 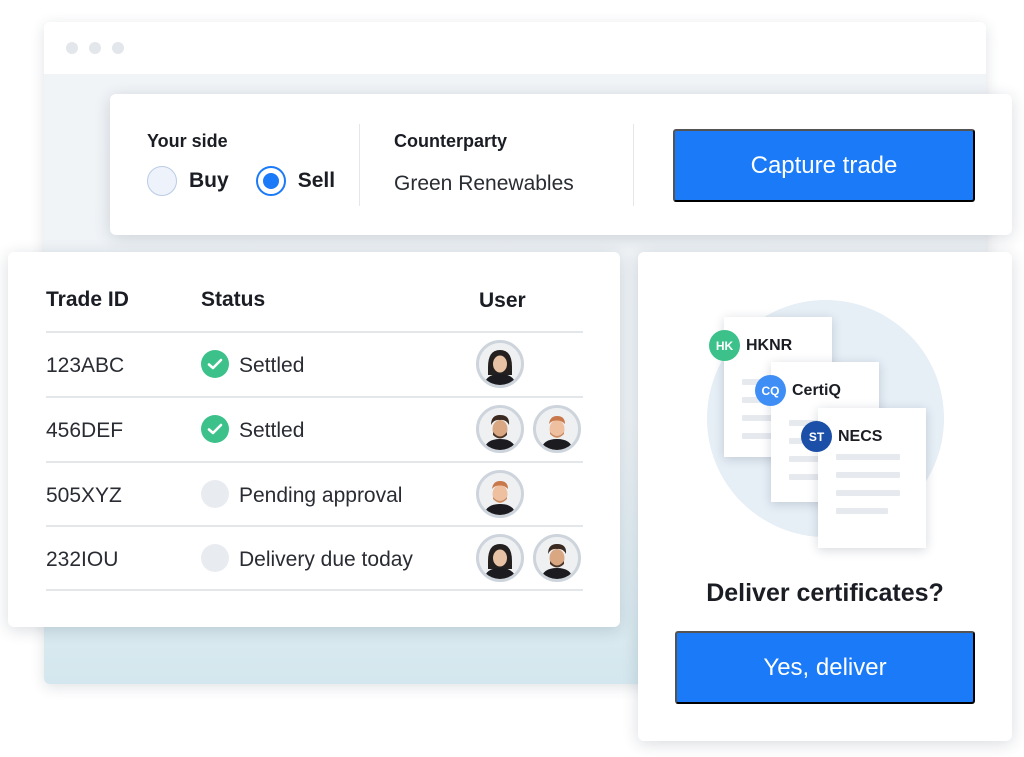 What do you see at coordinates (515, 48) in the screenshot?
I see `window-title-bar` at bounding box center [515, 48].